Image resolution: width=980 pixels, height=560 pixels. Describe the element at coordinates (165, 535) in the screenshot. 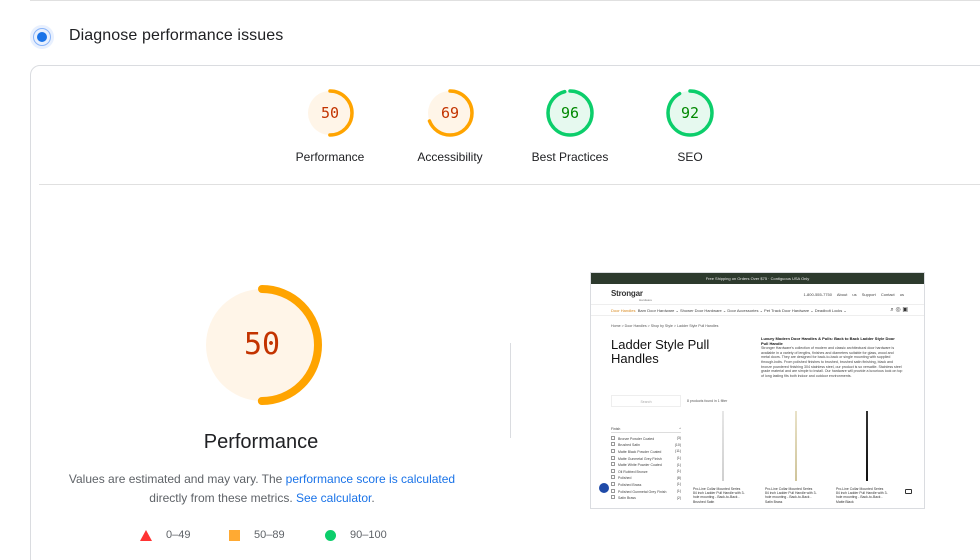

I see `legend-fail: 0–49` at that location.